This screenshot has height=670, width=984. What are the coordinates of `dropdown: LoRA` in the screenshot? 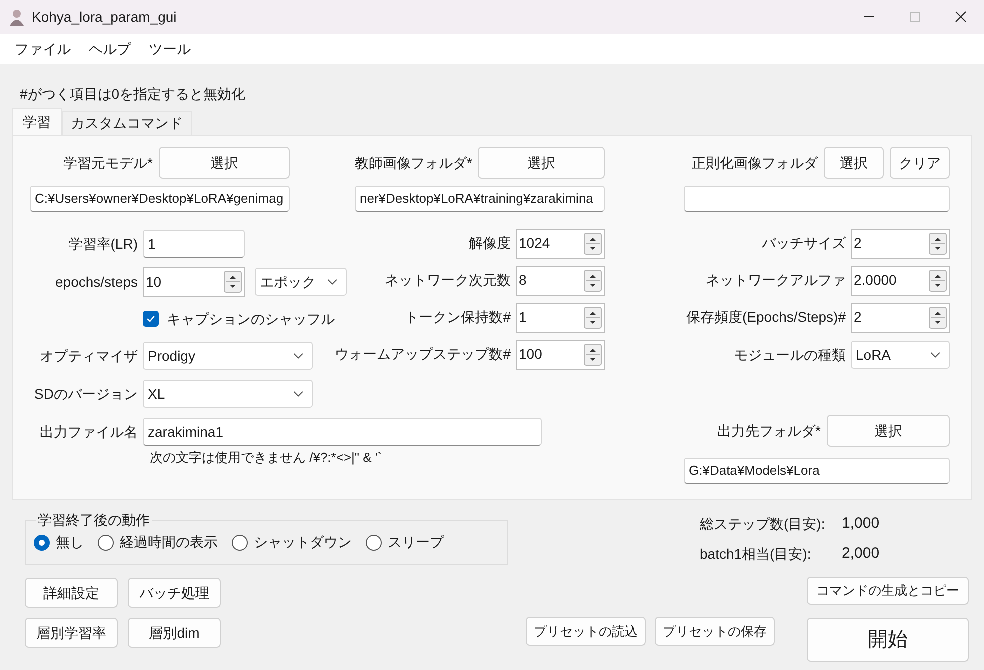 It's located at (900, 355).